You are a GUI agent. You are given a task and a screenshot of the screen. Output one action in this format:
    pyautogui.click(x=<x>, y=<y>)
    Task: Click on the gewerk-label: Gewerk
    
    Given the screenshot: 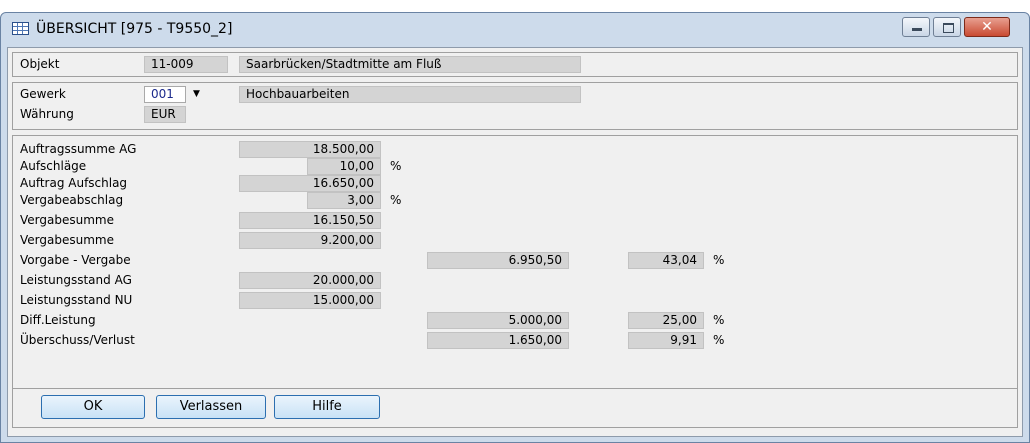 What is the action you would take?
    pyautogui.click(x=43, y=94)
    